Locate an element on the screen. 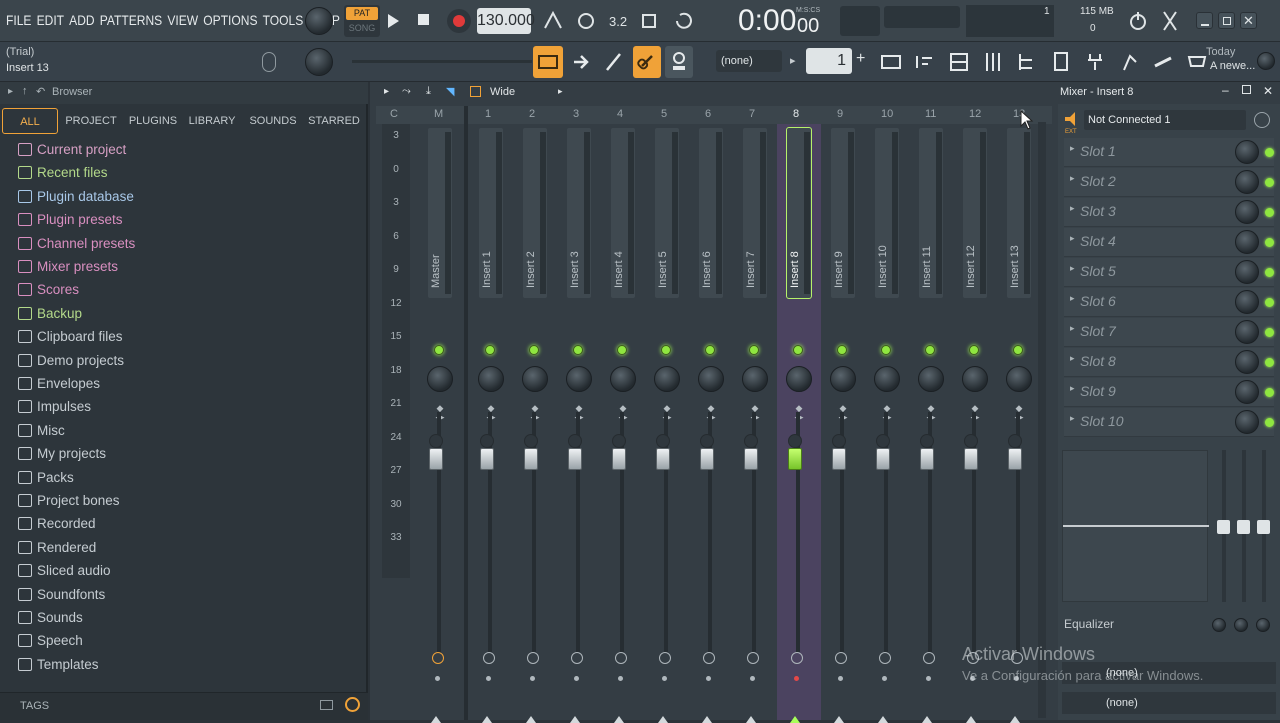 The height and width of the screenshot is (723, 1280). speaker-icon: EXT is located at coordinates (1073, 121).